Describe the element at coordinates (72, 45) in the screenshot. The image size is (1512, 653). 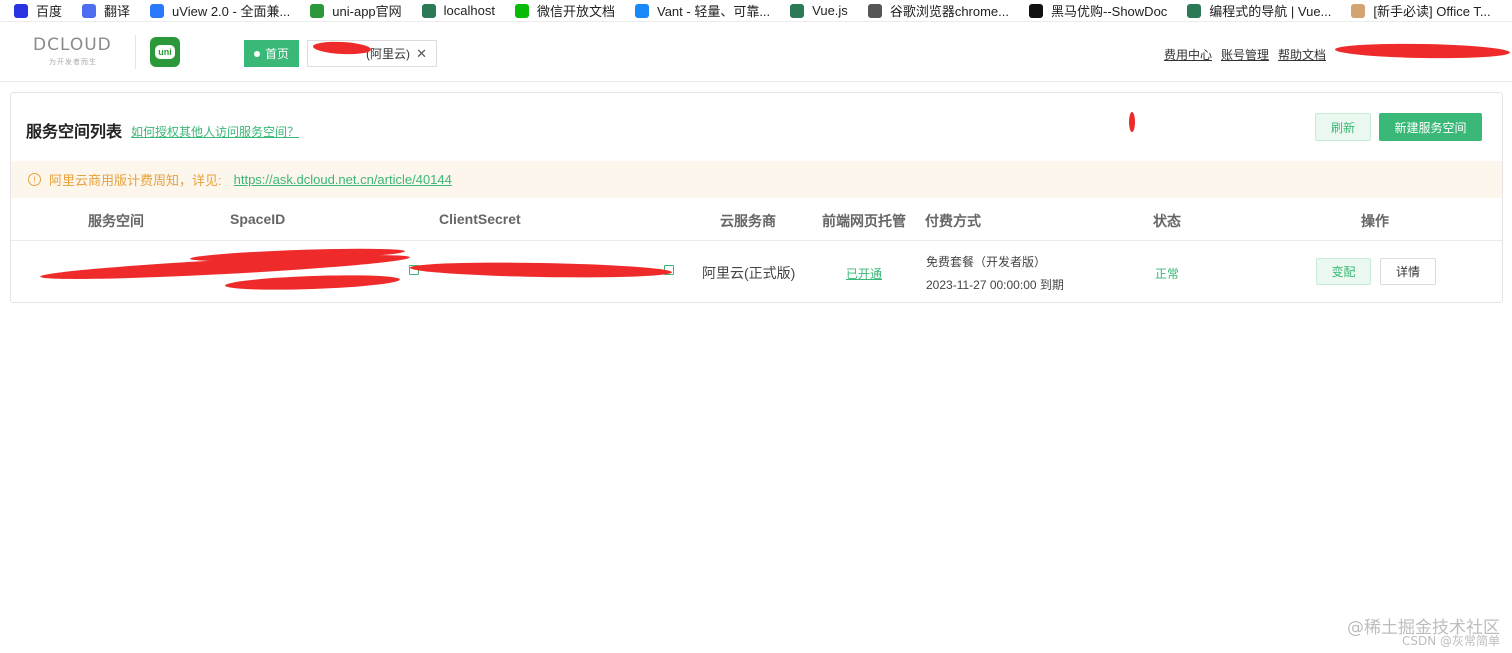
I see `logo-text: DCLOUD` at that location.